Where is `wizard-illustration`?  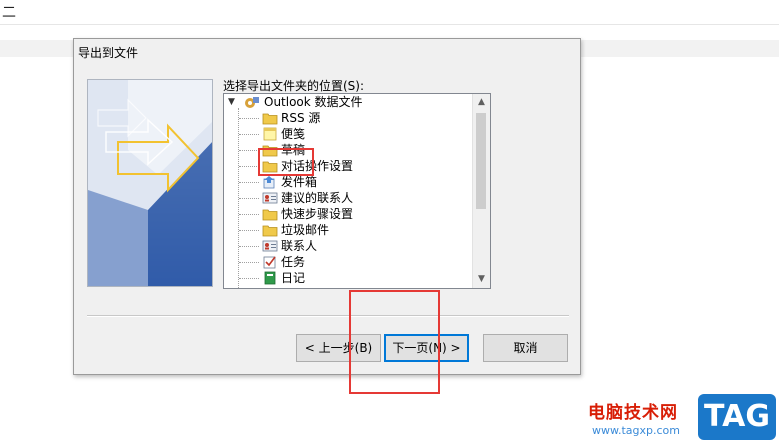
wizard-illustration is located at coordinates (150, 183).